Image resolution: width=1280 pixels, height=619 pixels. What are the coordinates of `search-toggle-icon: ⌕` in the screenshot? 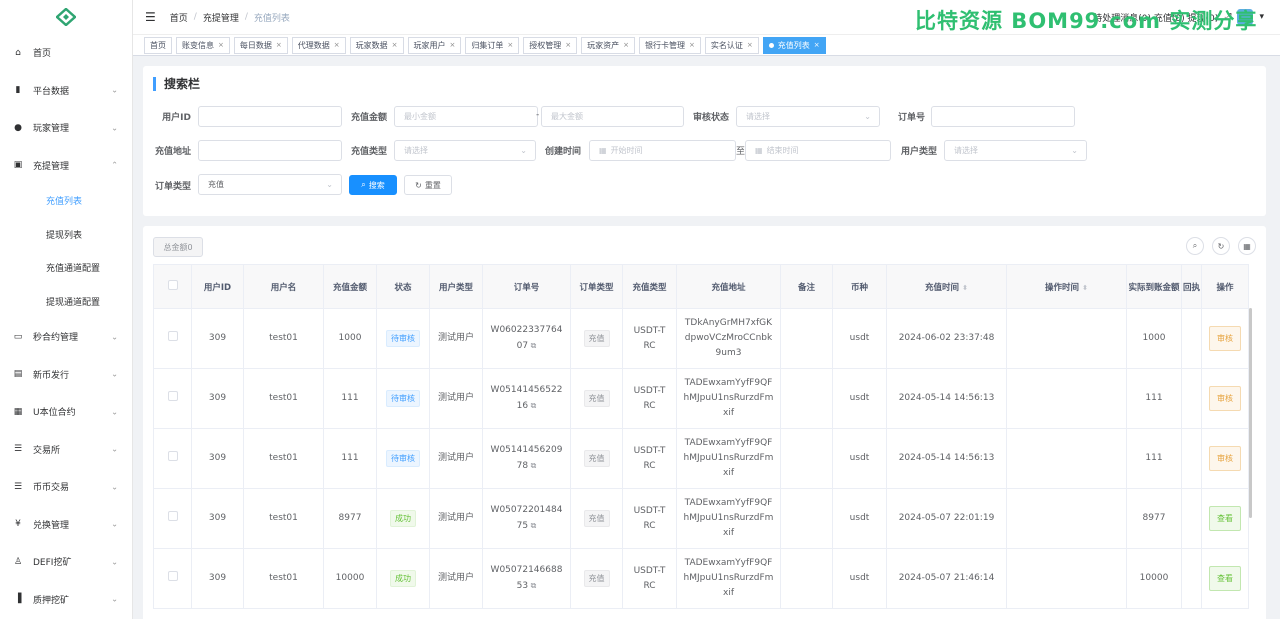 It's located at (1195, 246).